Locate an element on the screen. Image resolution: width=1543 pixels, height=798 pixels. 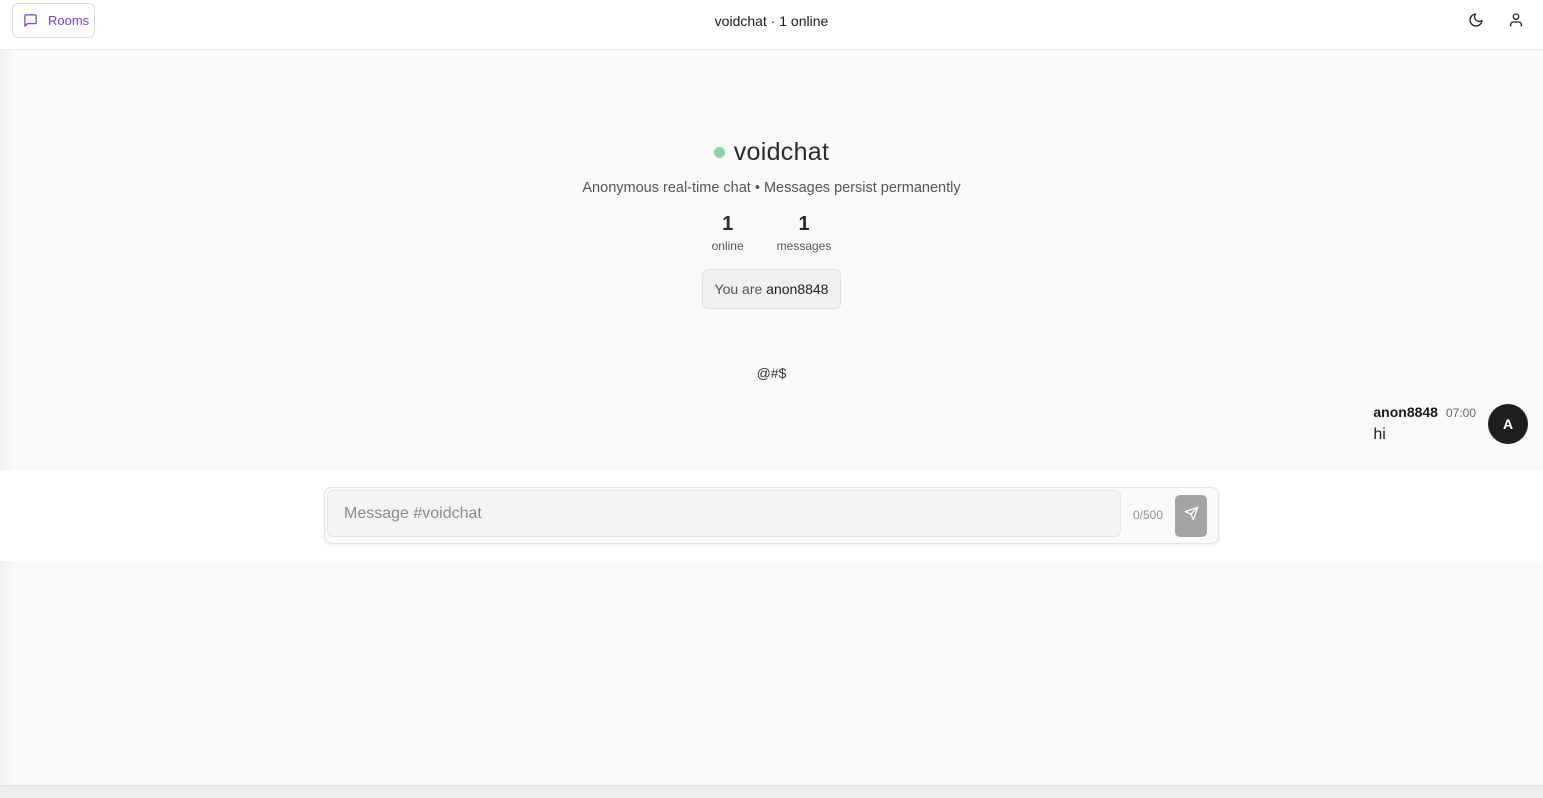
stat-label: messages is located at coordinates (804, 246).